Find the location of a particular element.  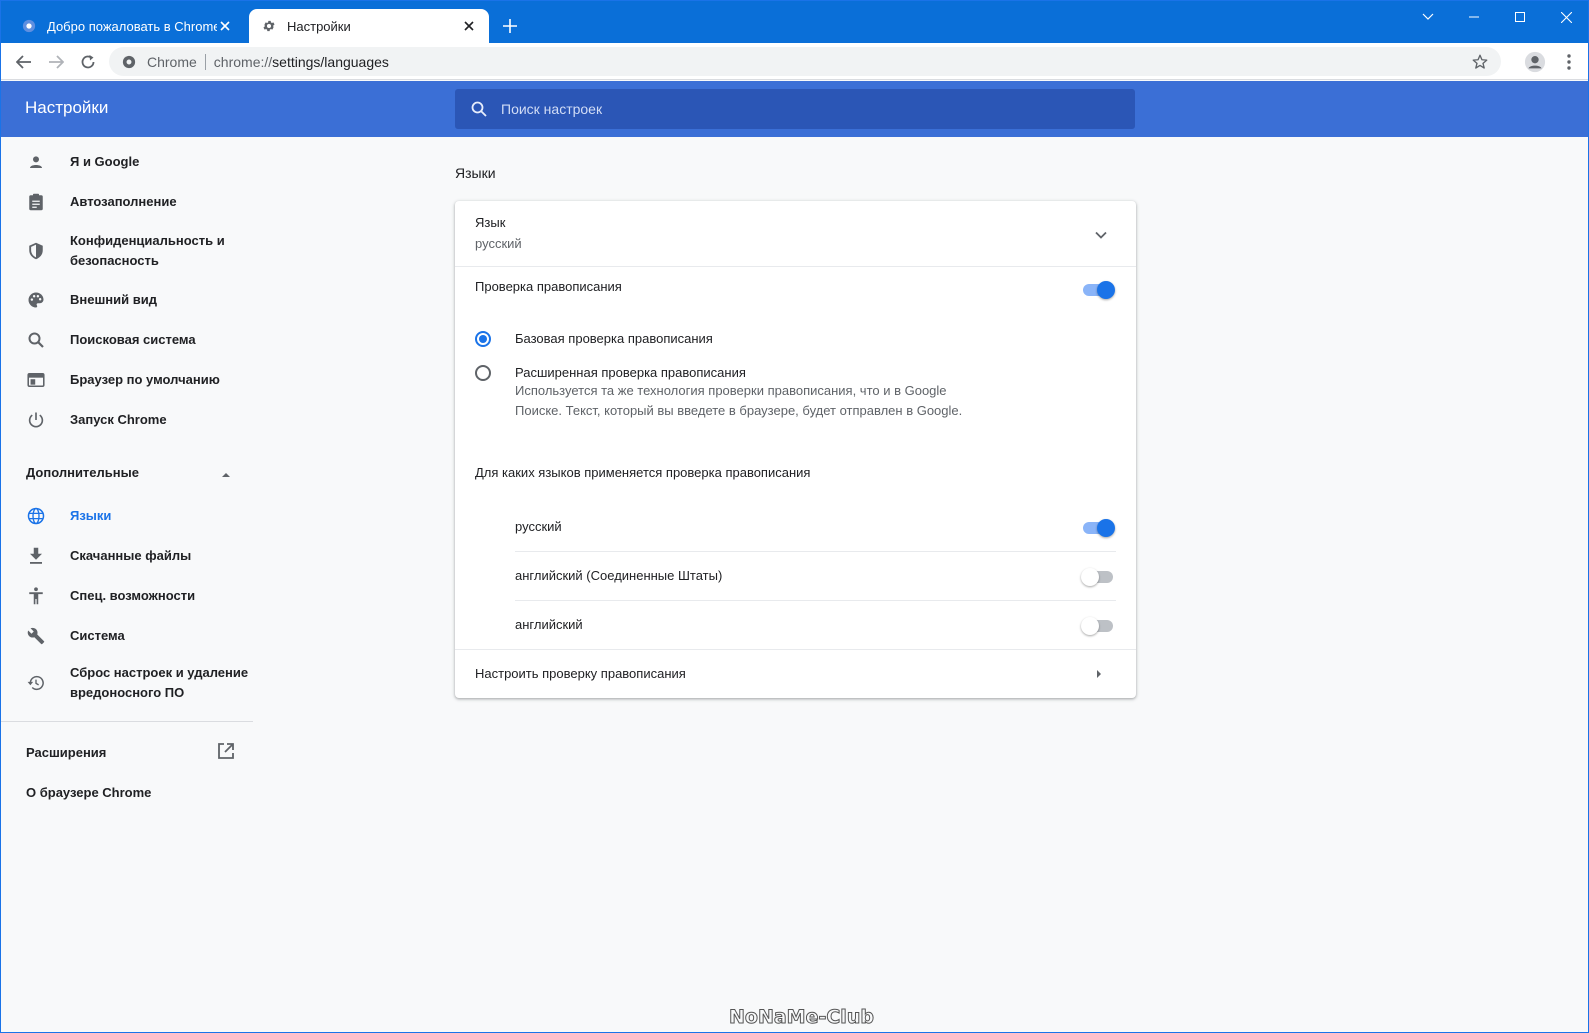

download-icon is located at coordinates (36, 556).